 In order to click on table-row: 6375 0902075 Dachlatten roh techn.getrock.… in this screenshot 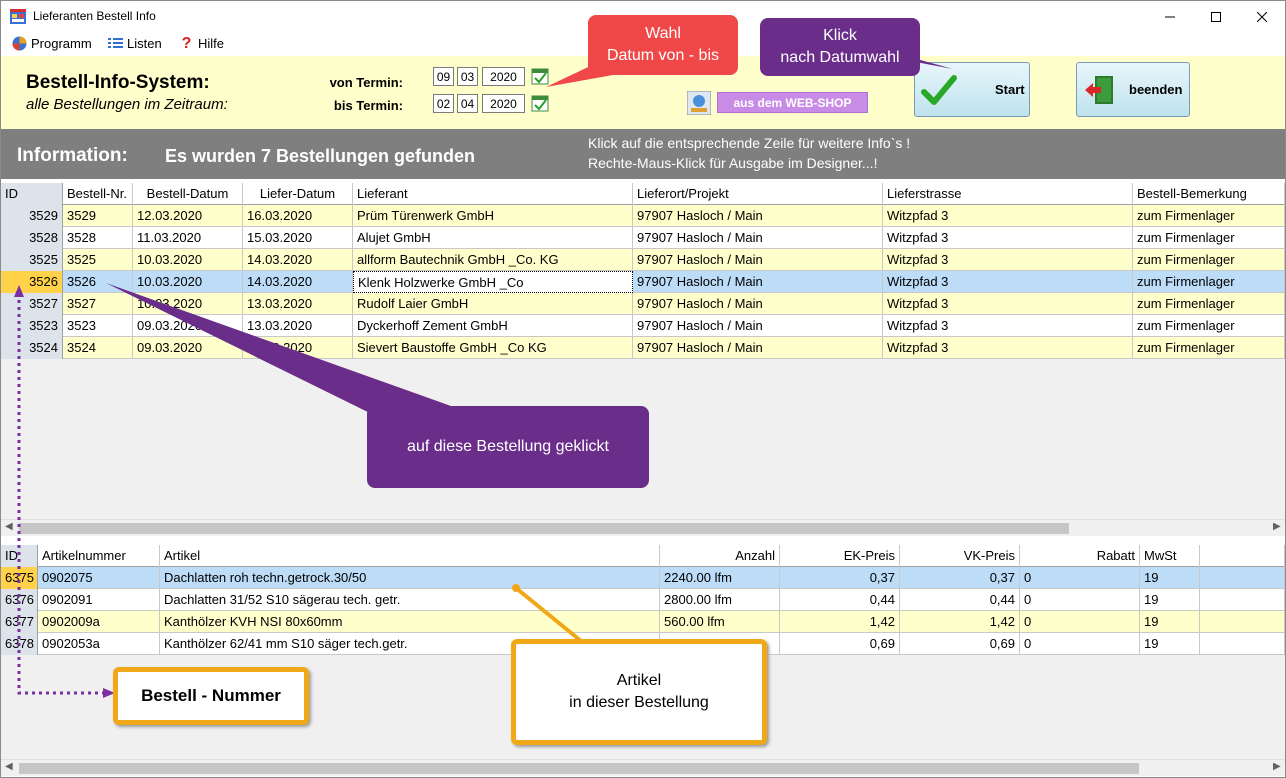, I will do `click(643, 578)`.